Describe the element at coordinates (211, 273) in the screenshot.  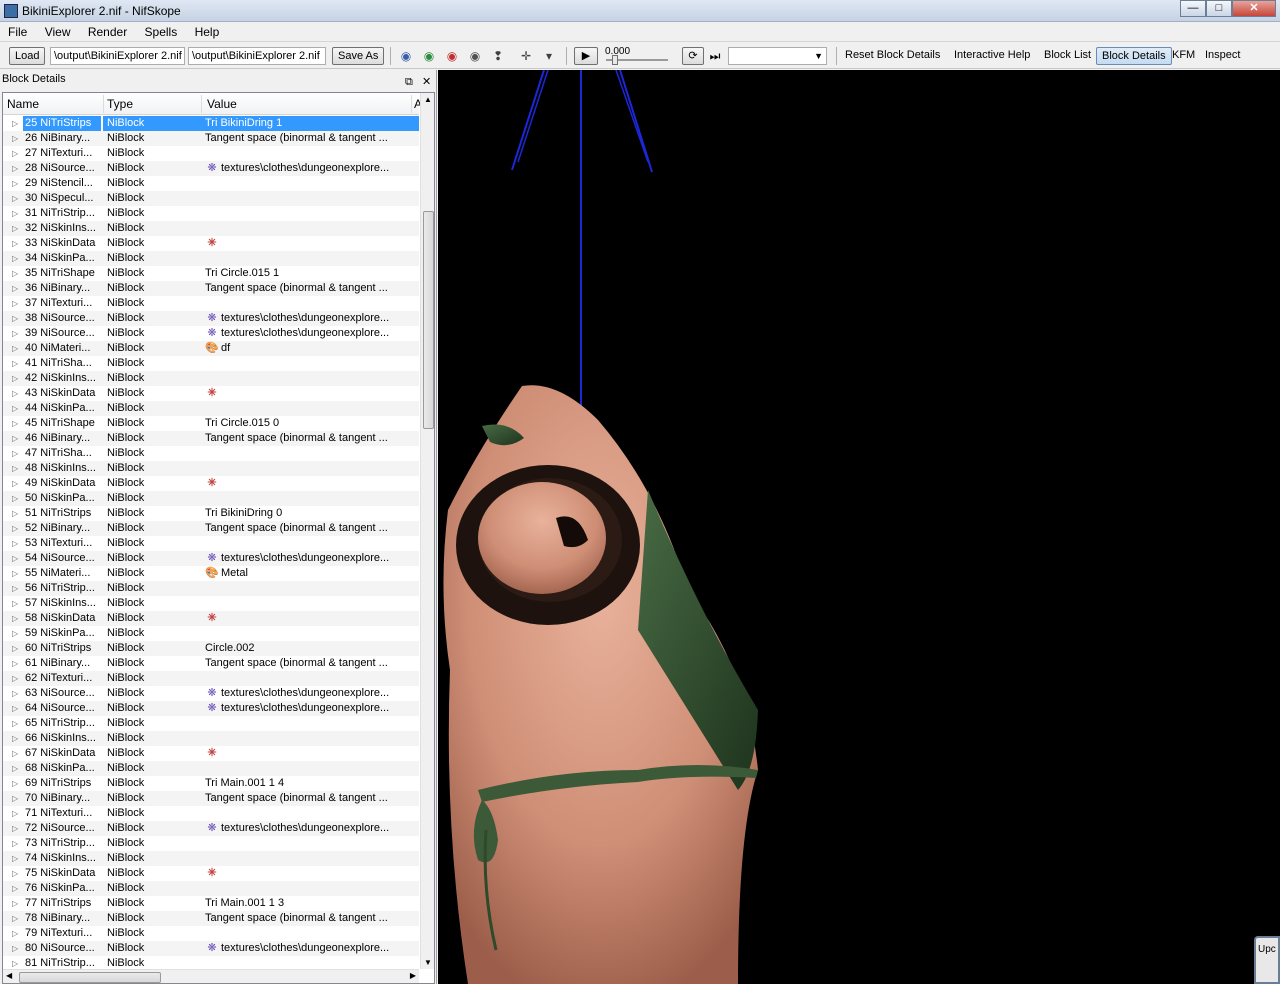
I see `tree-row: ▷ 35 NiTriShape NiBlock Tri Circle.015 1` at that location.